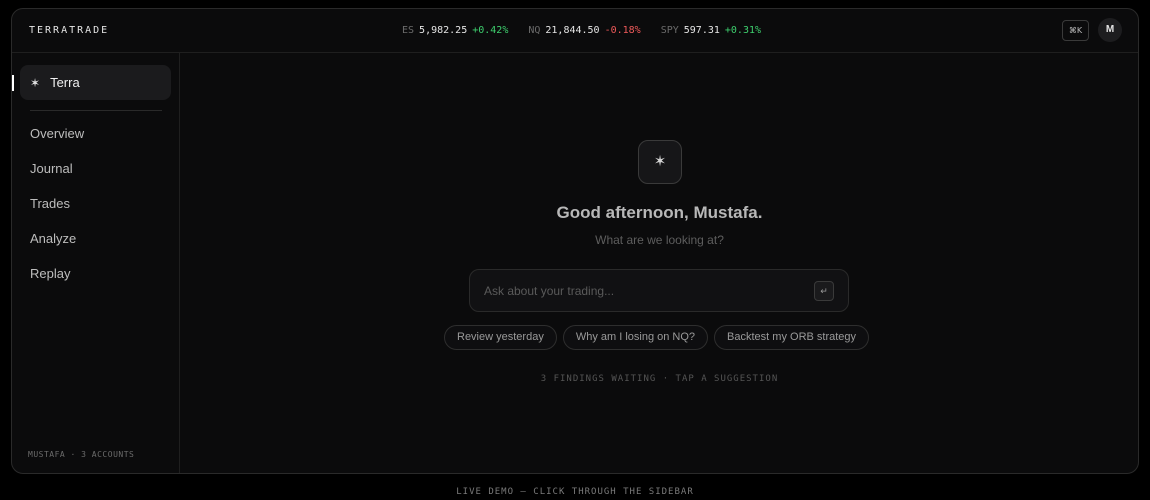 The height and width of the screenshot is (500, 1150). Describe the element at coordinates (534, 30) in the screenshot. I see `ticker-symbol: NQ` at that location.